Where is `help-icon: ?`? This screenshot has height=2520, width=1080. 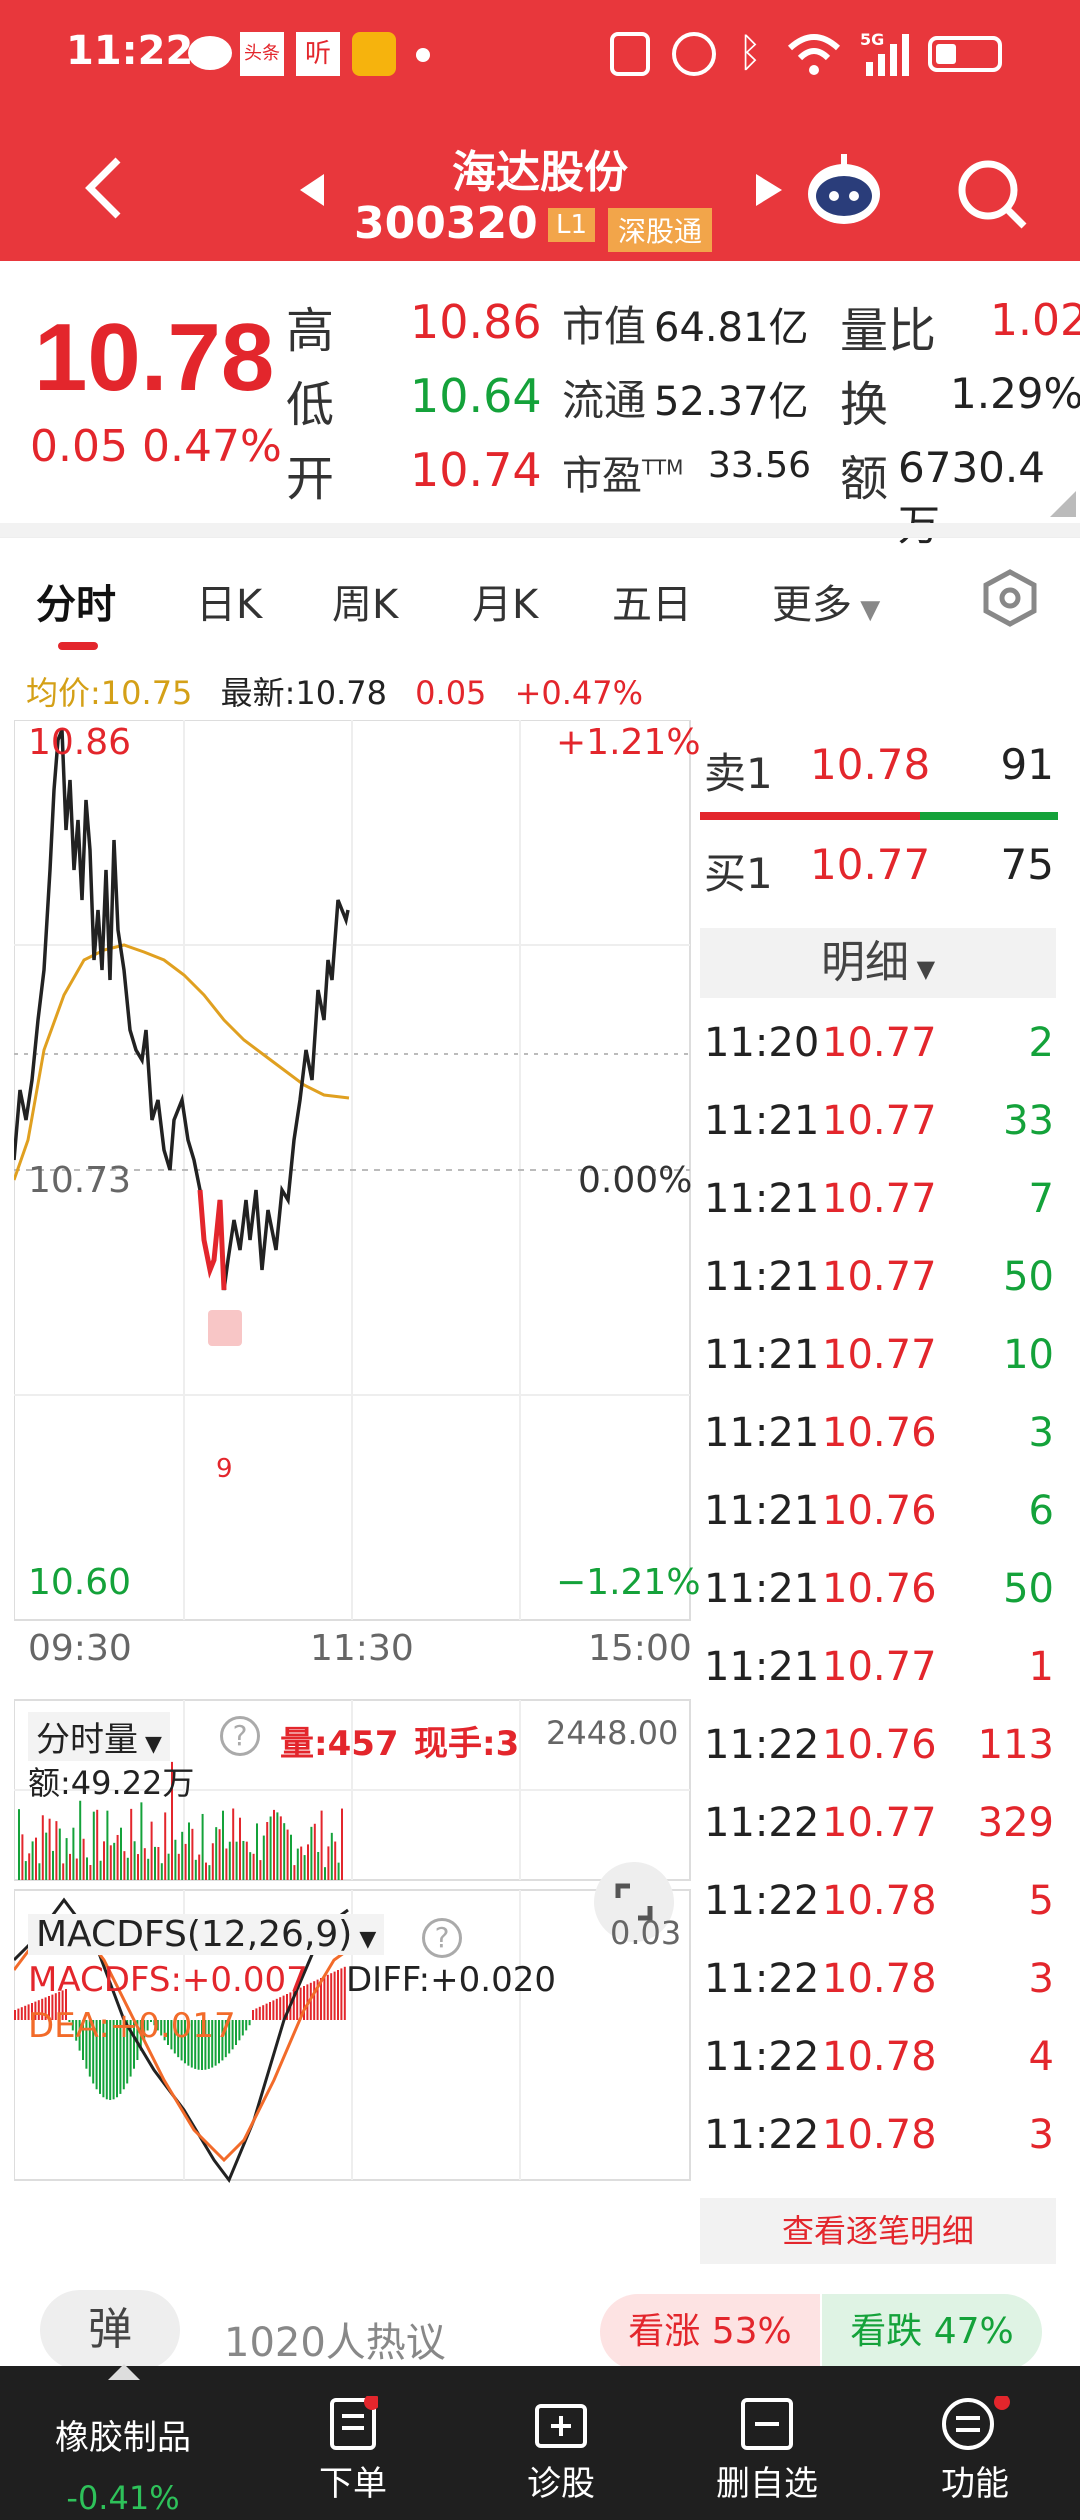 help-icon: ? is located at coordinates (240, 1736).